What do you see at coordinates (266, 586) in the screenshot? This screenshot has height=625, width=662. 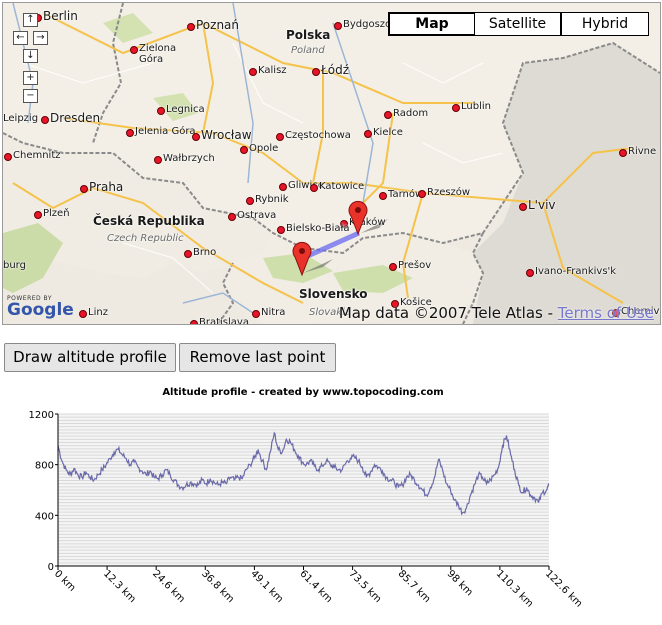 I see `x-tick-label: 49.1 km` at bounding box center [266, 586].